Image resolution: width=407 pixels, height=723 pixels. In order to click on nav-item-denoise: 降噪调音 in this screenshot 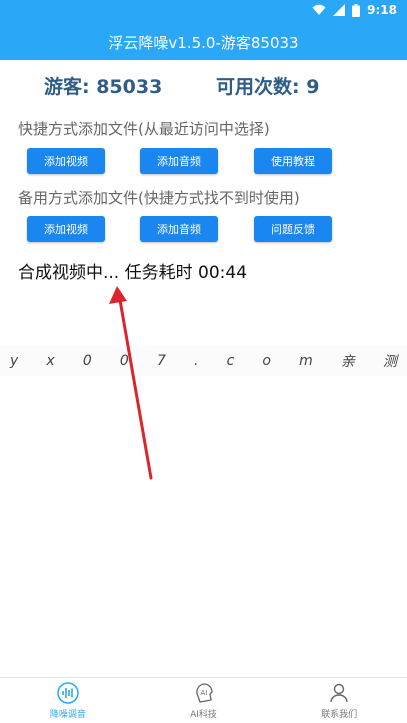, I will do `click(68, 700)`.